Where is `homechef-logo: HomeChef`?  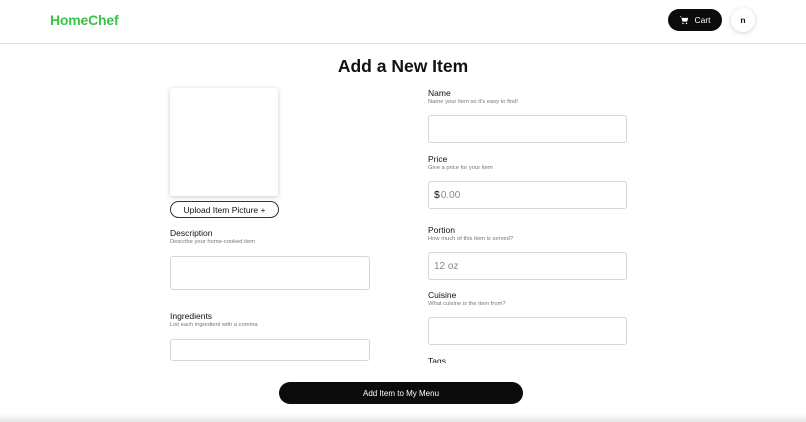 homechef-logo: HomeChef is located at coordinates (84, 20).